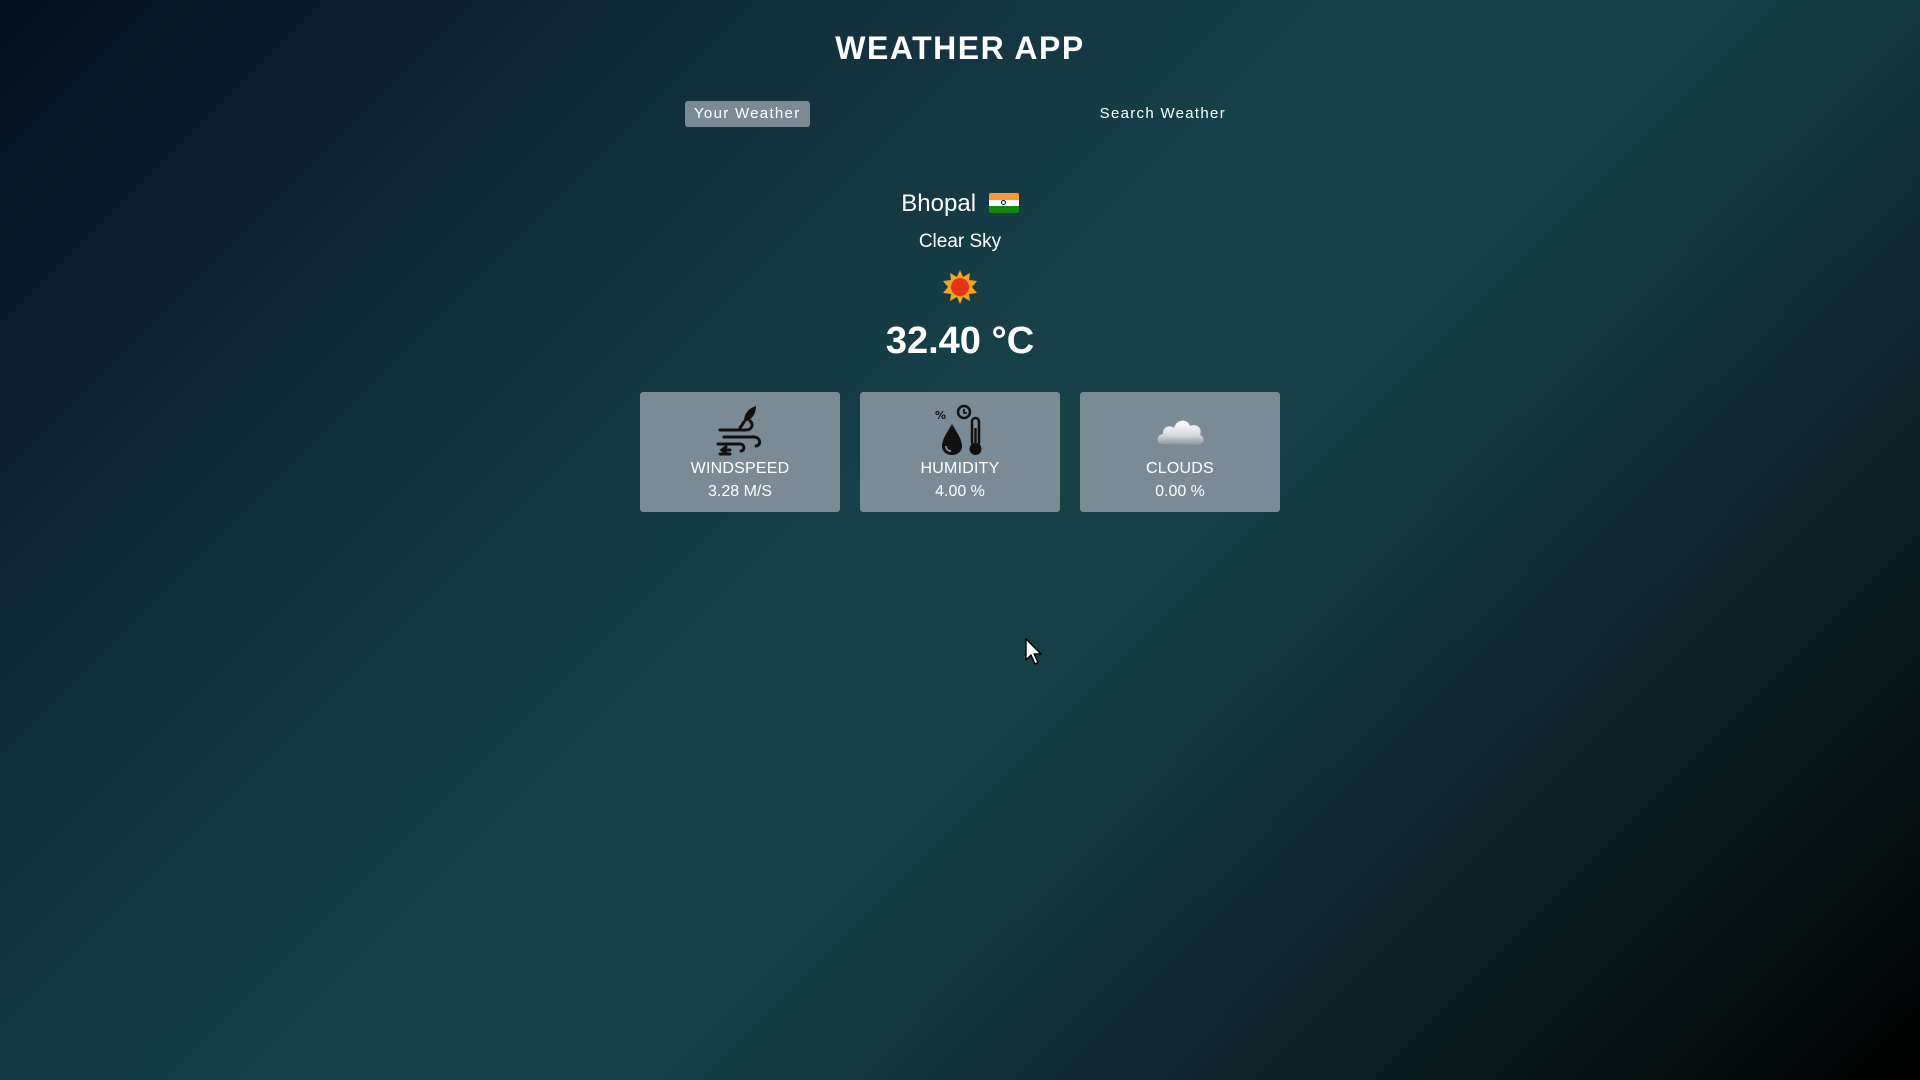  What do you see at coordinates (960, 491) in the screenshot?
I see `humidity-value: 4.00 %` at bounding box center [960, 491].